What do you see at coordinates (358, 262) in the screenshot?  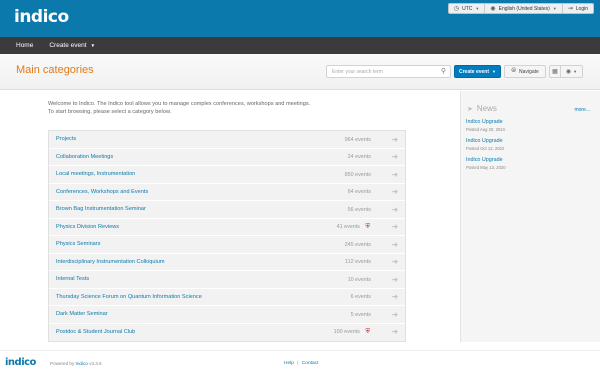 I see `category-event-count: 112 events` at bounding box center [358, 262].